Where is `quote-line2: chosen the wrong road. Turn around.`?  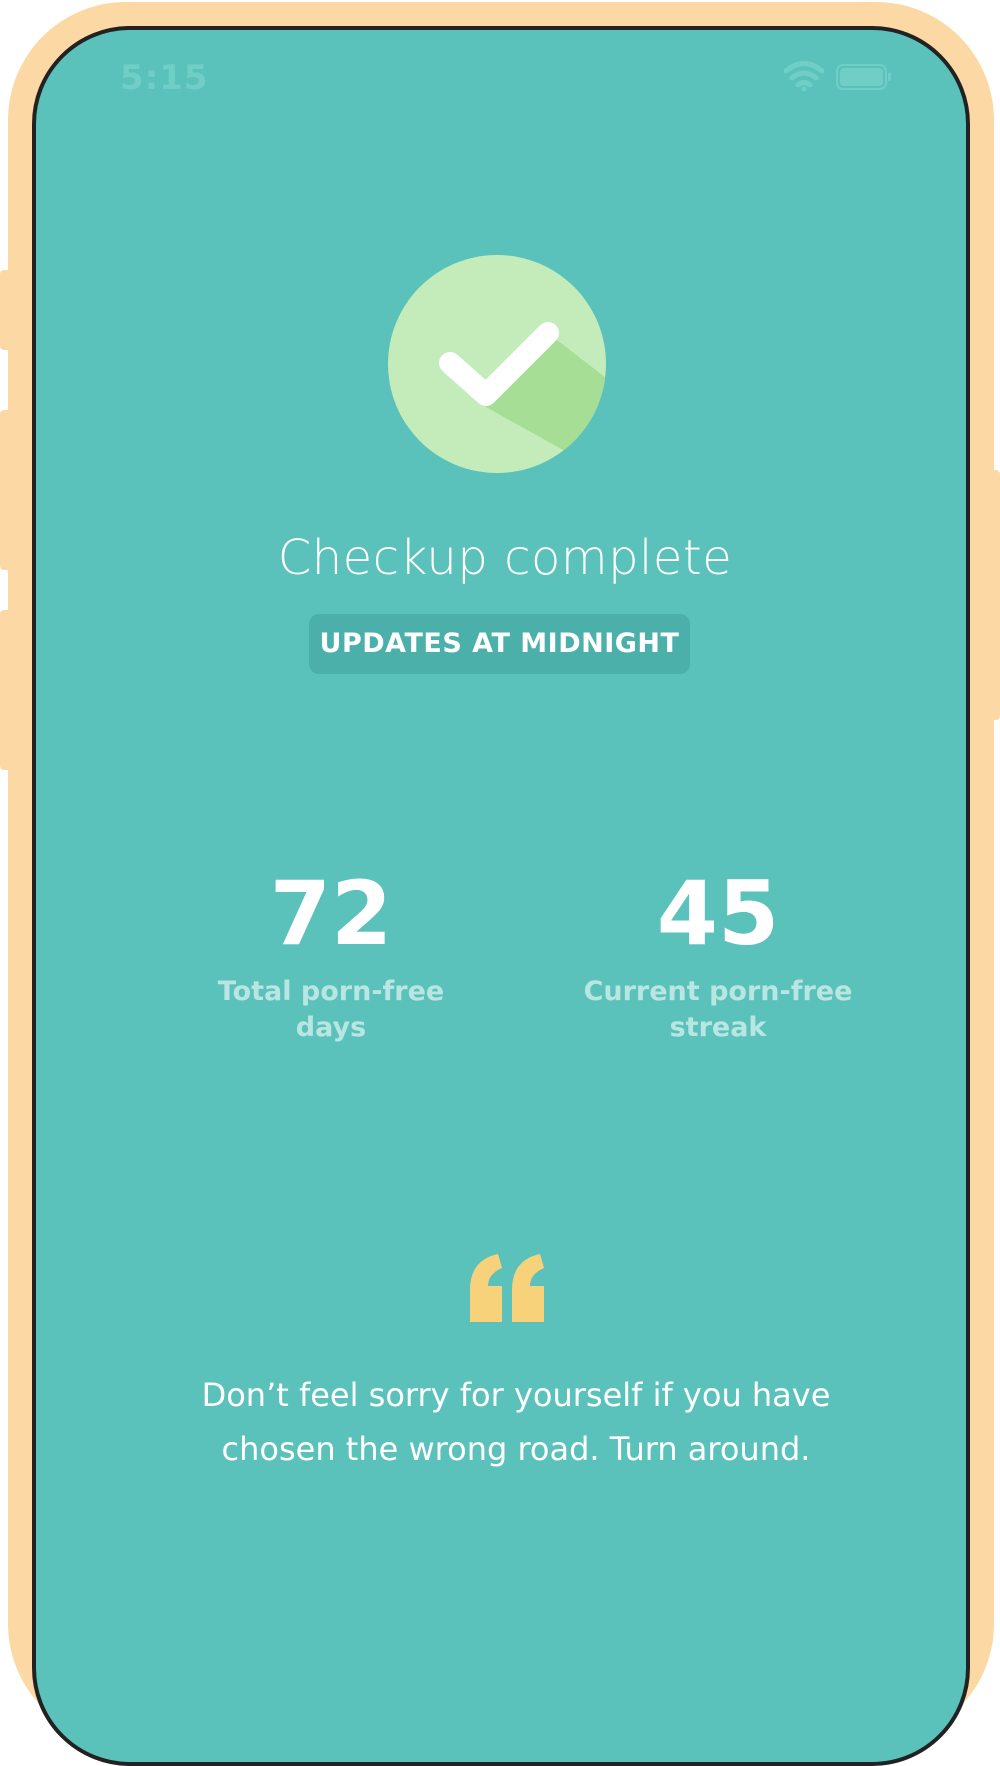 quote-line2: chosen the wrong road. Turn around. is located at coordinates (516, 1449).